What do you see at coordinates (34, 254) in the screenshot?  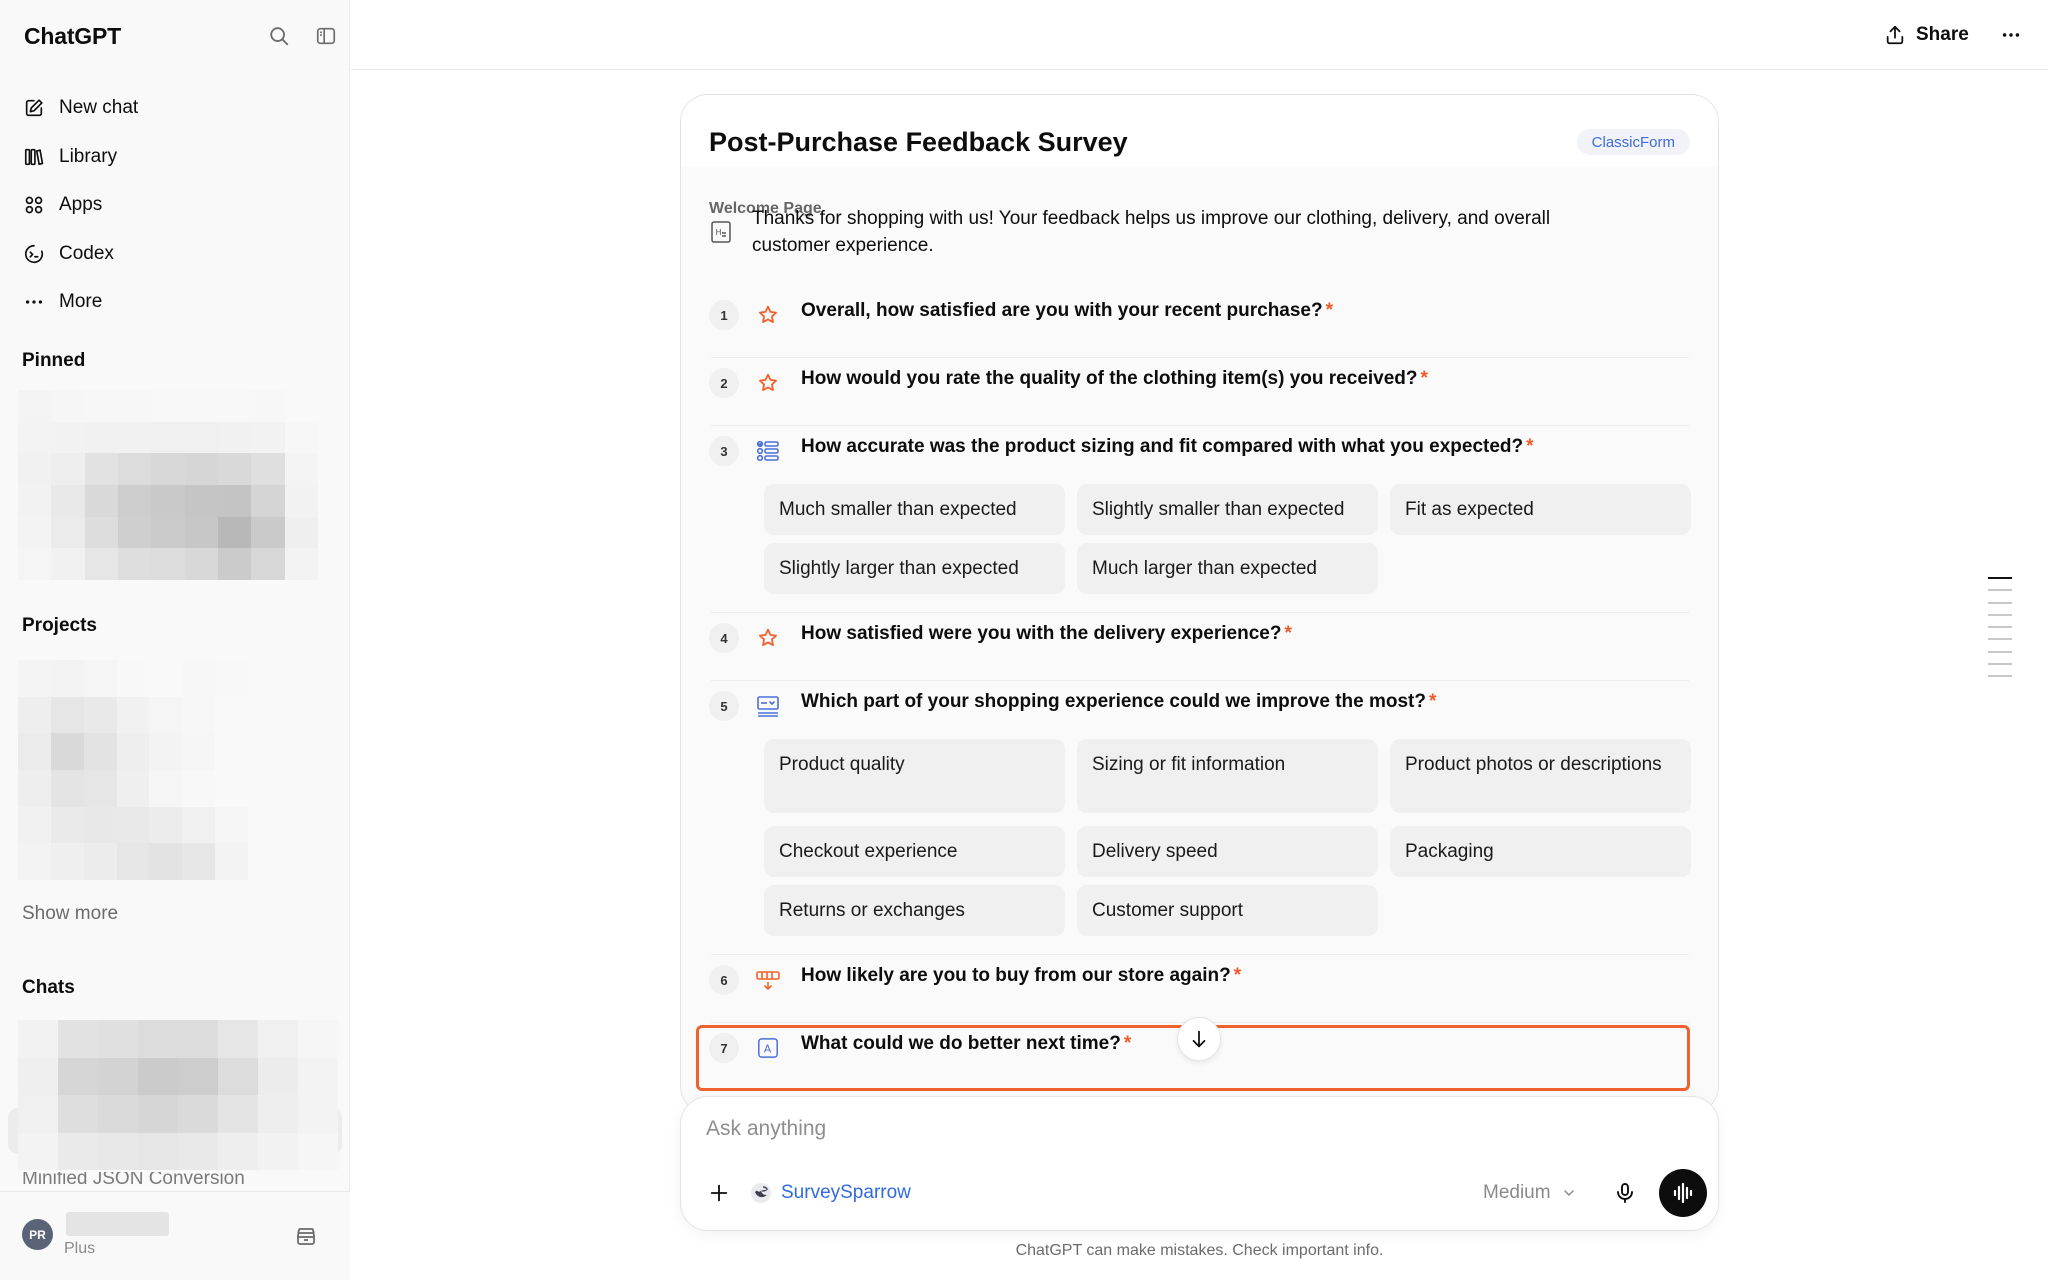 I see `codex-icon` at bounding box center [34, 254].